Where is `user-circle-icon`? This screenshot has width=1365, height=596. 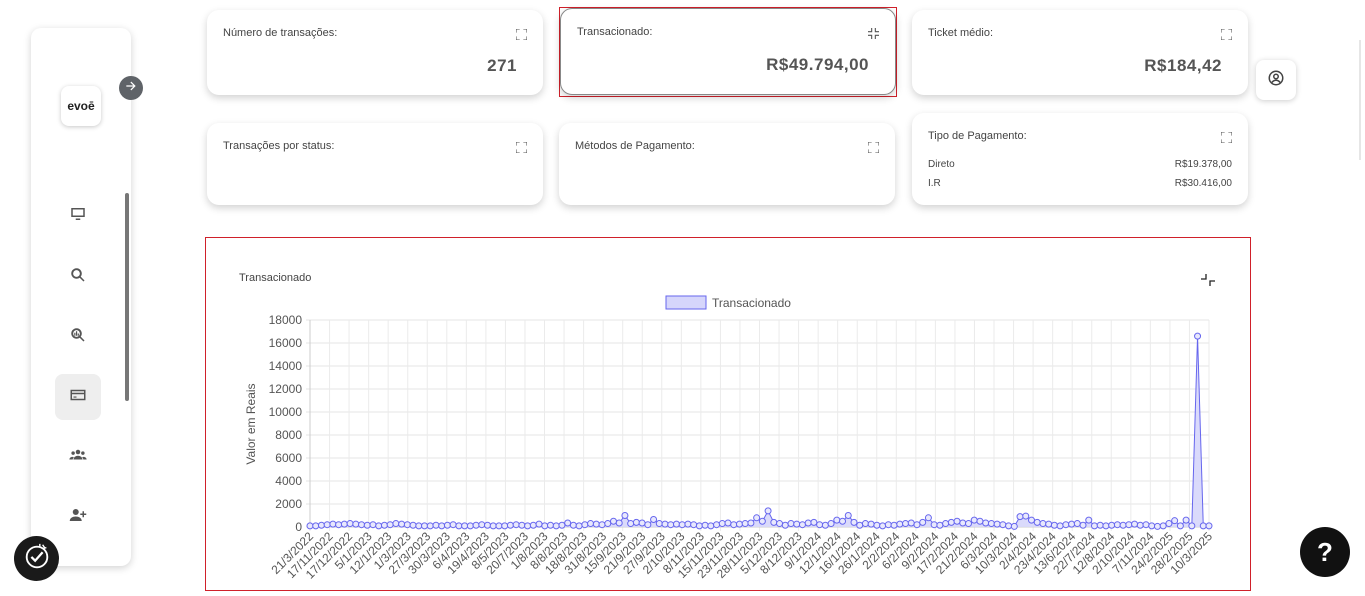
user-circle-icon is located at coordinates (1276, 80).